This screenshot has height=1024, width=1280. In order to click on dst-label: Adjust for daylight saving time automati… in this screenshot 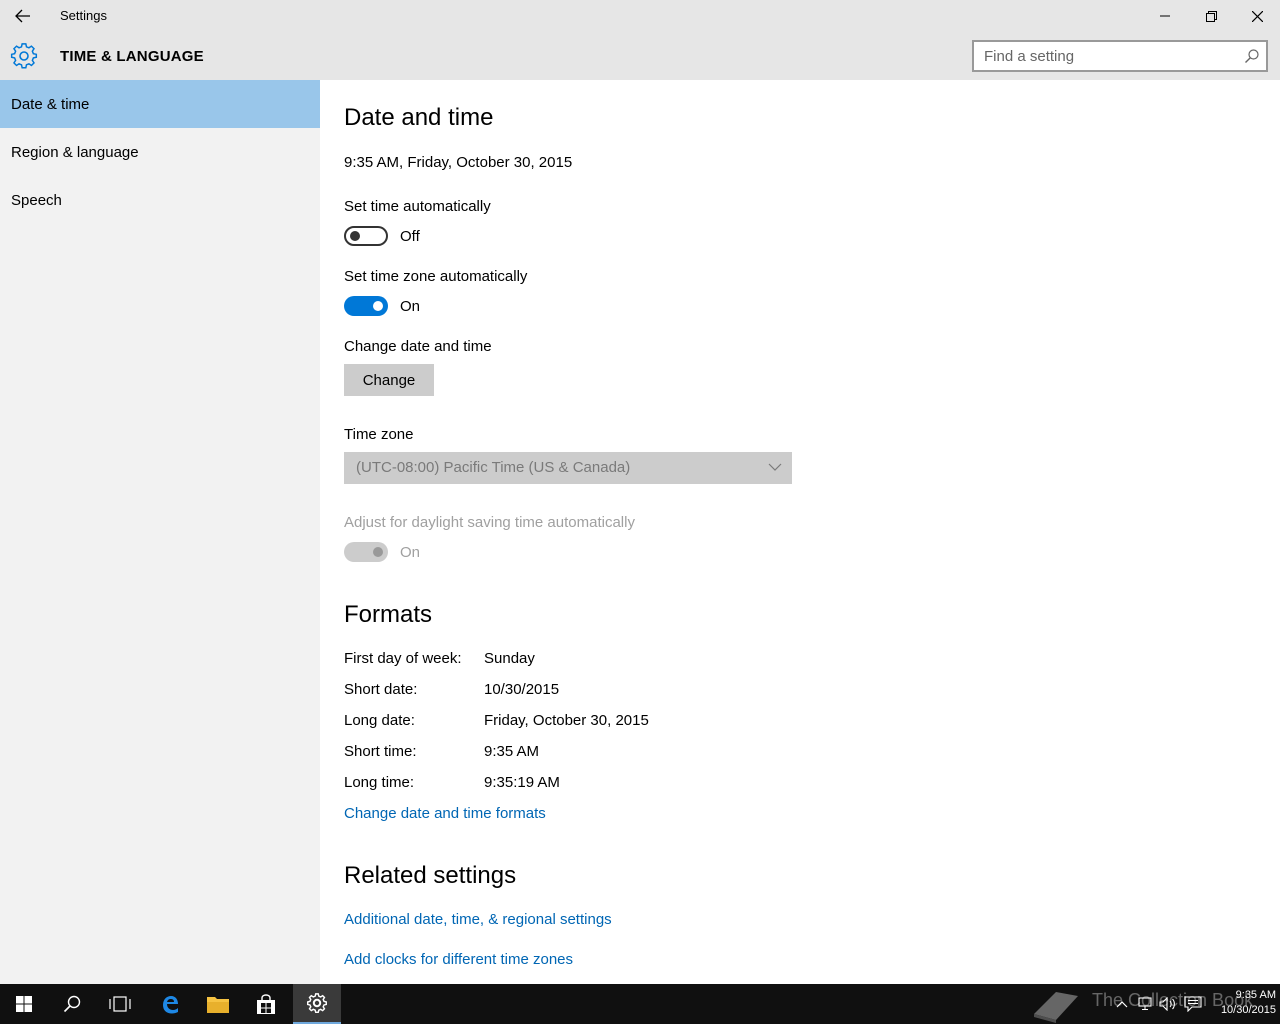, I will do `click(489, 522)`.